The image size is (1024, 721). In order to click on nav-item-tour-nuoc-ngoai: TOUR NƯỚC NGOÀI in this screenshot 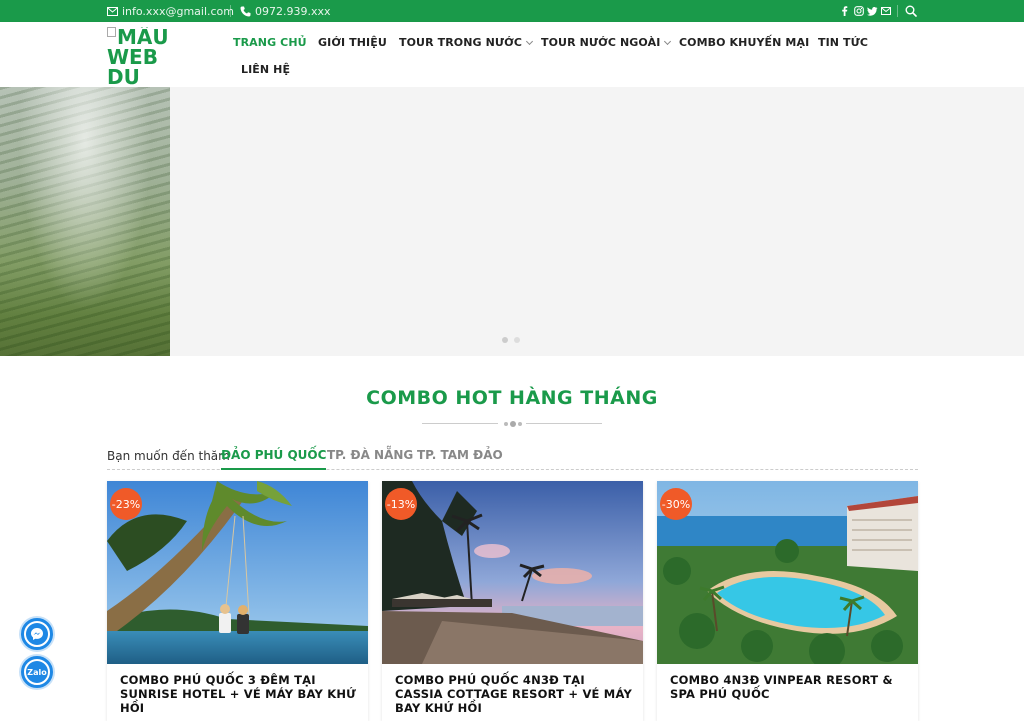, I will do `click(606, 42)`.